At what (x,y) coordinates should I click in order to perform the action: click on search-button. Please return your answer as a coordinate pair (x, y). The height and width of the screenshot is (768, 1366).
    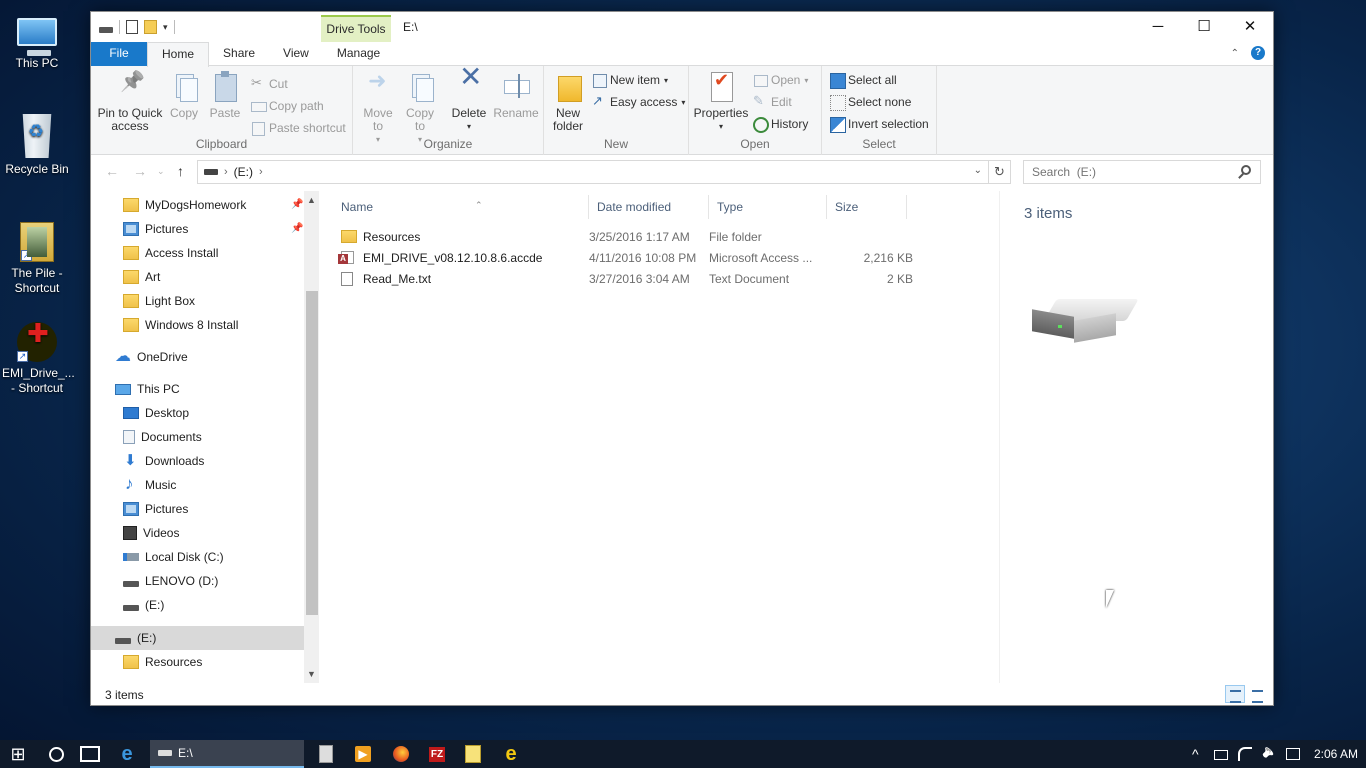
    Looking at the image, I should click on (56, 754).